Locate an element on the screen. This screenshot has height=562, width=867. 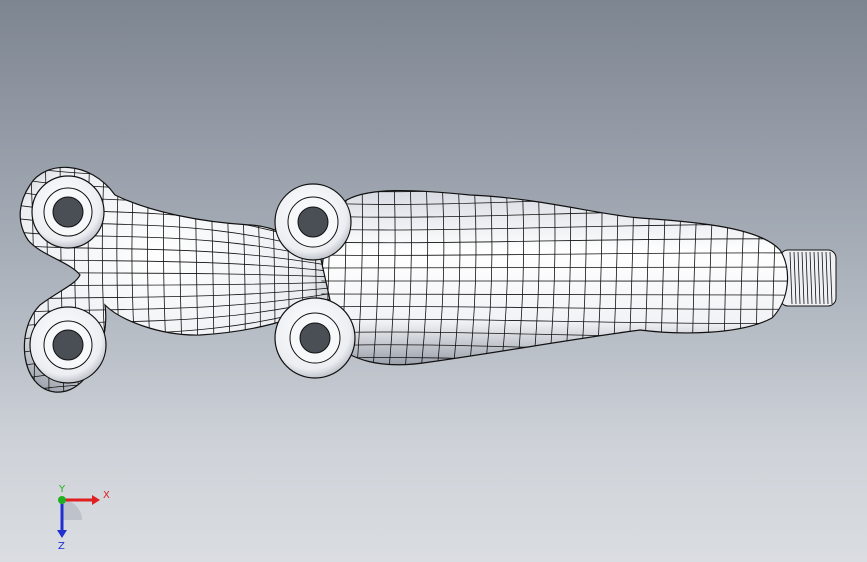
mesh-line is located at coordinates (20, 280).